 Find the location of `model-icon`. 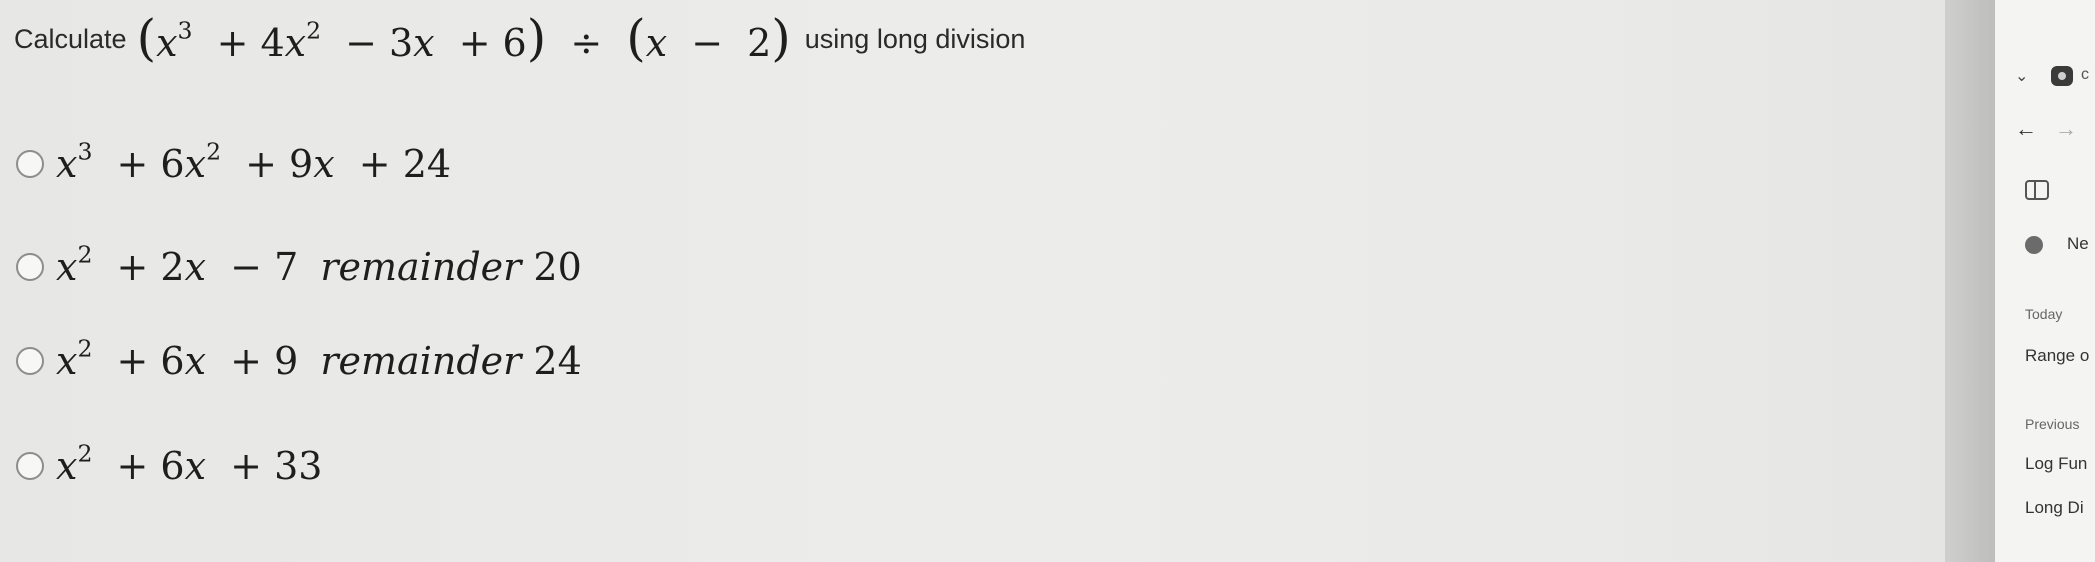

model-icon is located at coordinates (2062, 76).